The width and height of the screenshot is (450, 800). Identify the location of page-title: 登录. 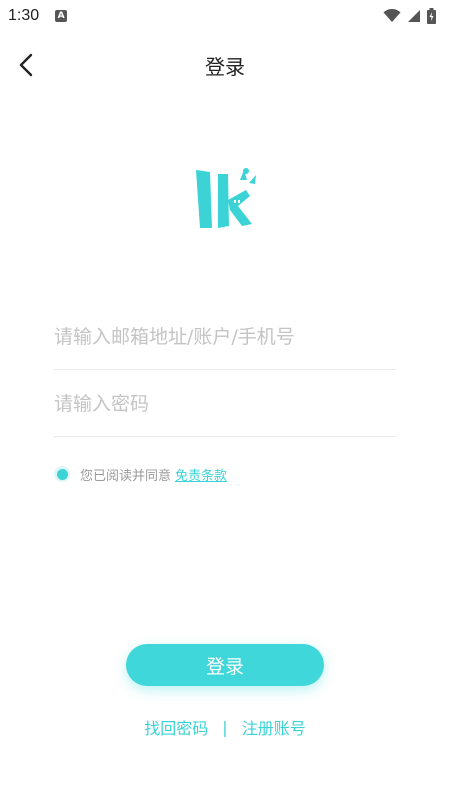
(225, 66).